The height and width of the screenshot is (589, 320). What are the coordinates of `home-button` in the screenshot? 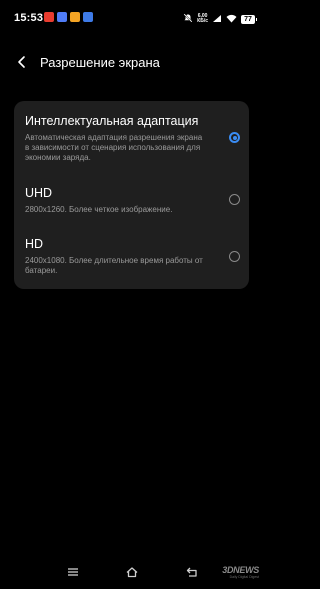 It's located at (132, 572).